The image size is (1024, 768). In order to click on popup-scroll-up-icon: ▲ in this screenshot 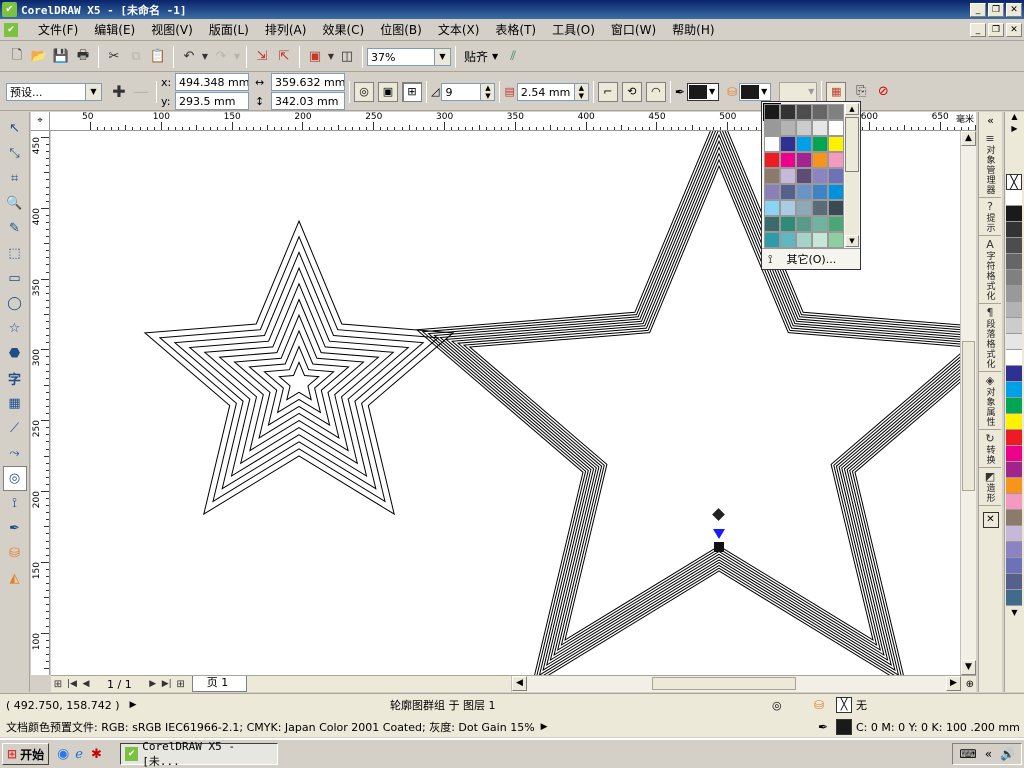, I will do `click(852, 109)`.